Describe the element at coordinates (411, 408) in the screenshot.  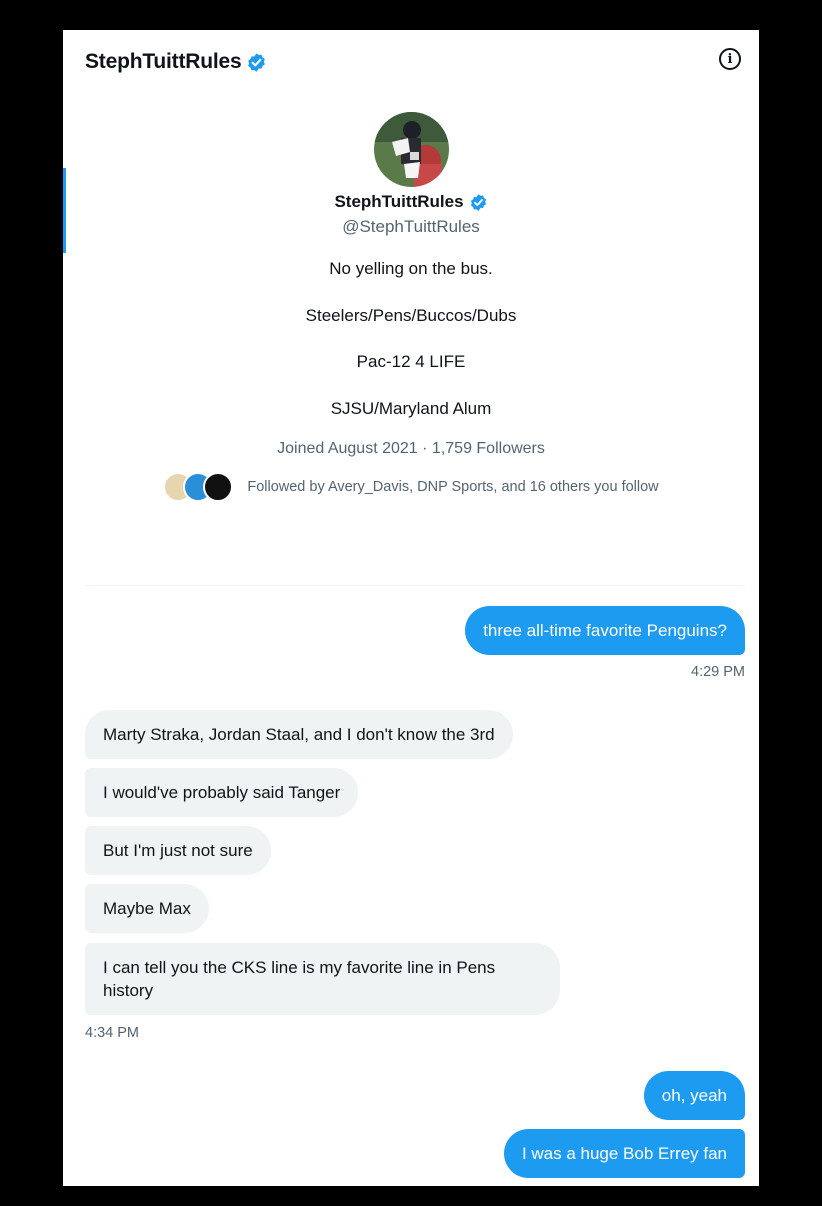
I see `bio-line: SJSU/Maryland Alum` at that location.